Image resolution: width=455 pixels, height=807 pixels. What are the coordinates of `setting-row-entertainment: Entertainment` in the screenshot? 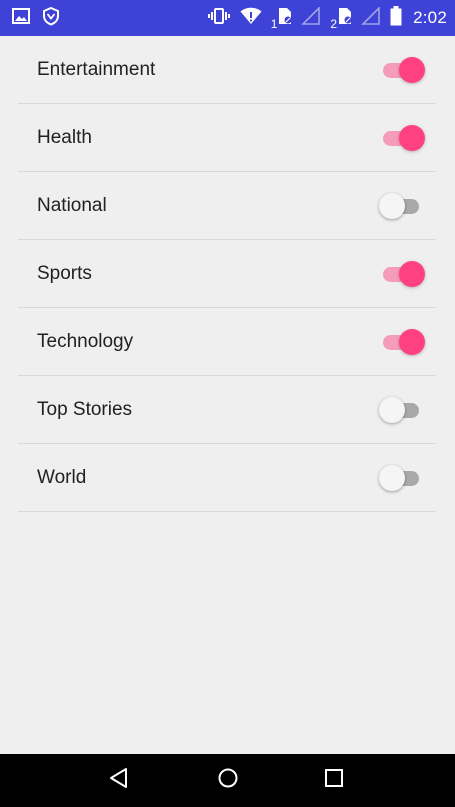 It's located at (227, 70).